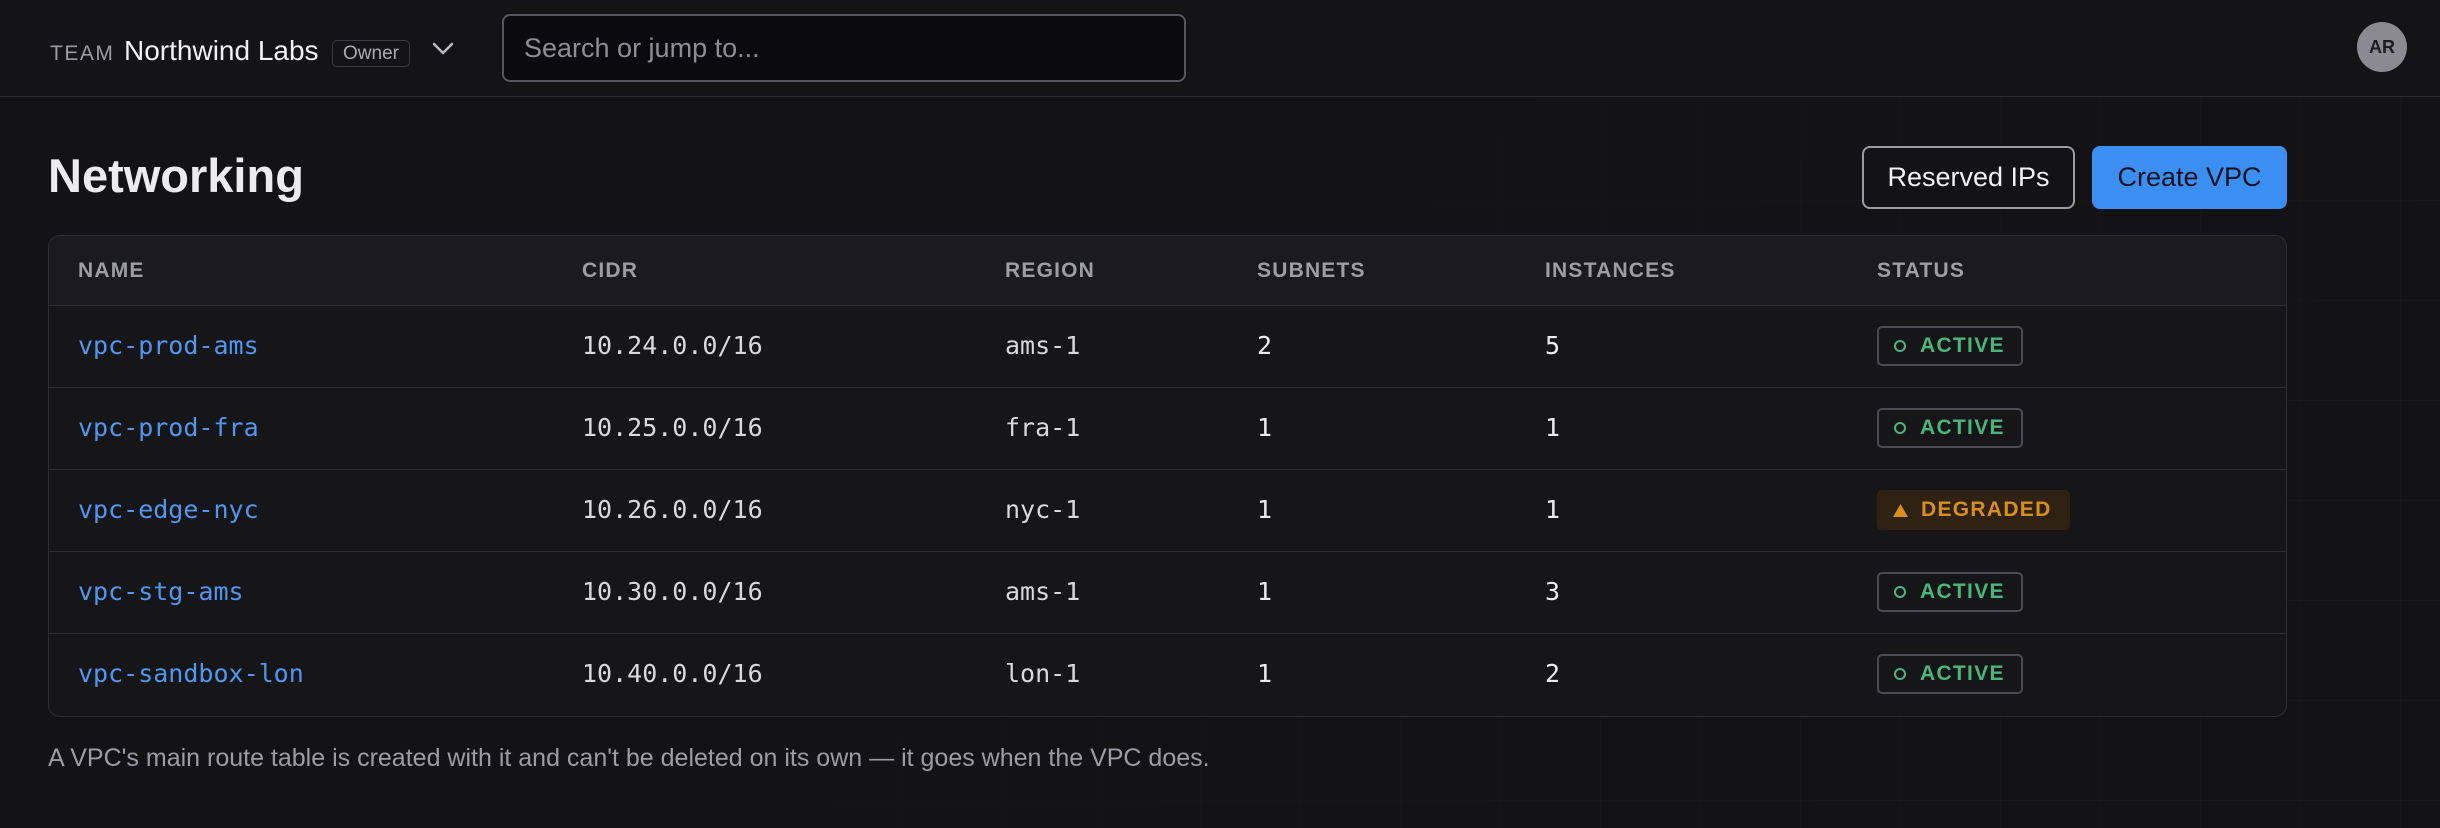 The width and height of the screenshot is (2440, 828). I want to click on column-header-region: REGION, so click(1050, 271).